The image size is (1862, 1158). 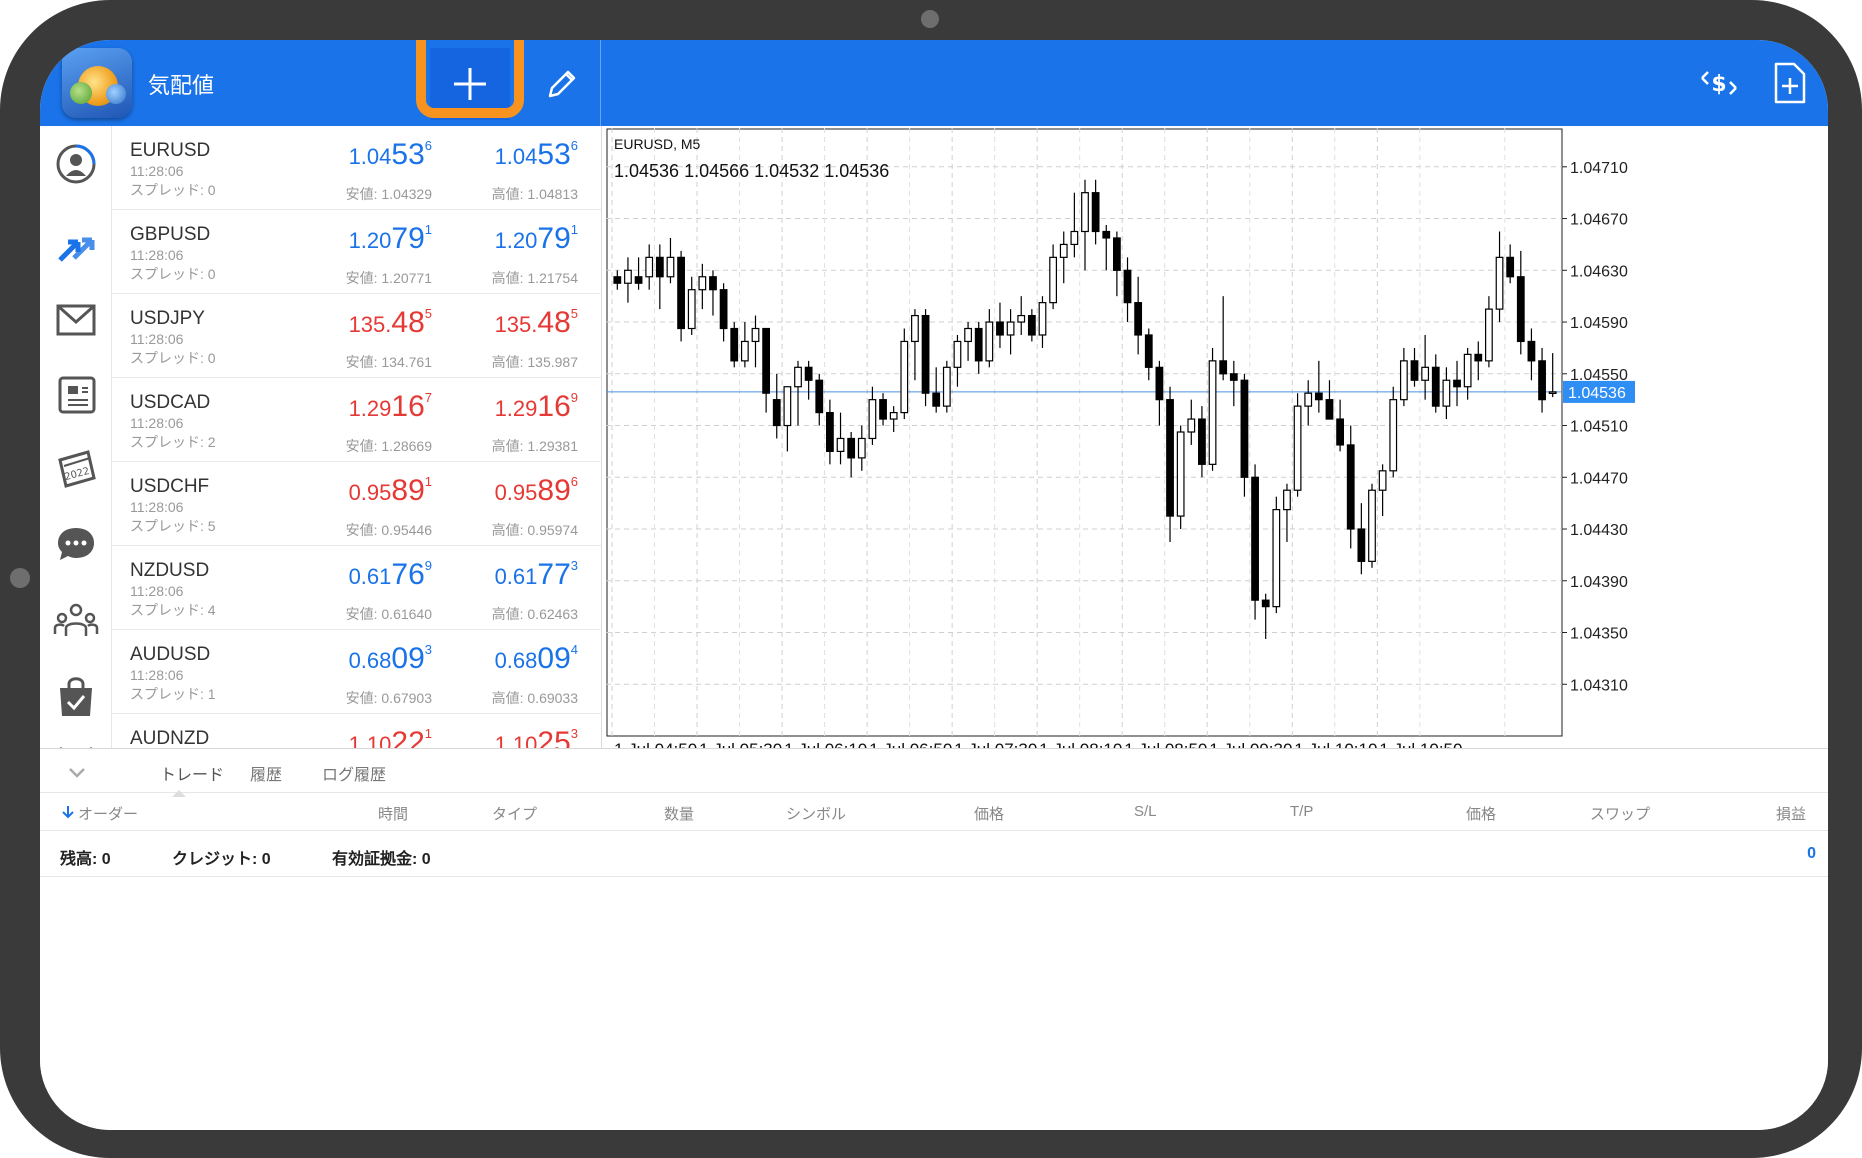 I want to click on quote-ask: 0.61773, so click(x=536, y=575).